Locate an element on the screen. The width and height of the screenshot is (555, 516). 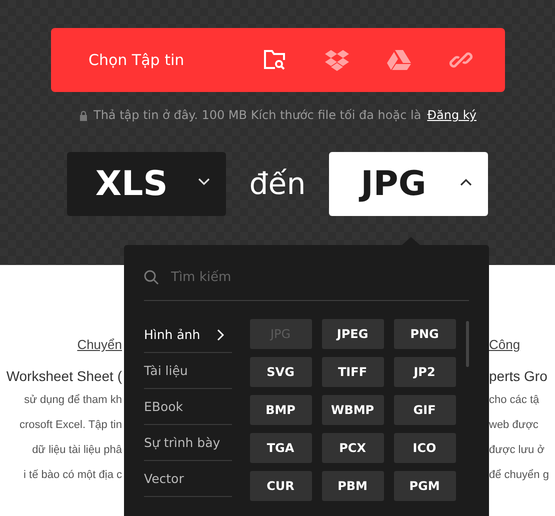
article-text-line: được lưu ở is located at coordinates (516, 450).